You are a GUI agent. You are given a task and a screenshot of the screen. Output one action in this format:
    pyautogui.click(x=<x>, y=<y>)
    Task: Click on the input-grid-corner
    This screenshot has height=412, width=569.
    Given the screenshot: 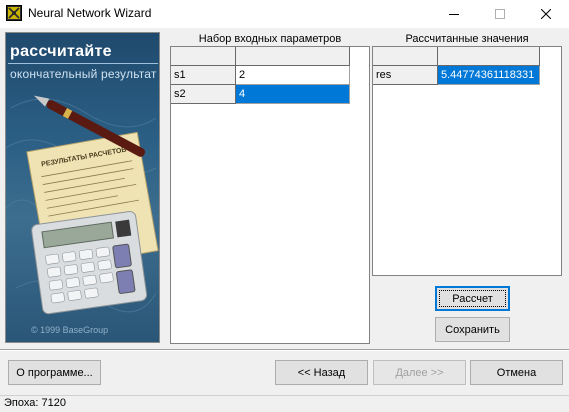 What is the action you would take?
    pyautogui.click(x=203, y=56)
    